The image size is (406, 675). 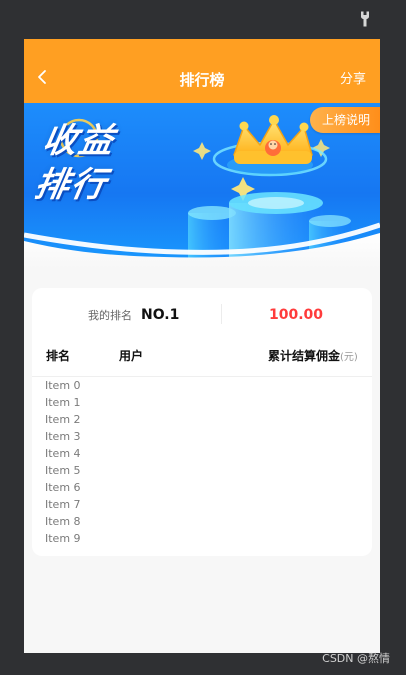 What do you see at coordinates (63, 402) in the screenshot?
I see `list-item: Item 1` at bounding box center [63, 402].